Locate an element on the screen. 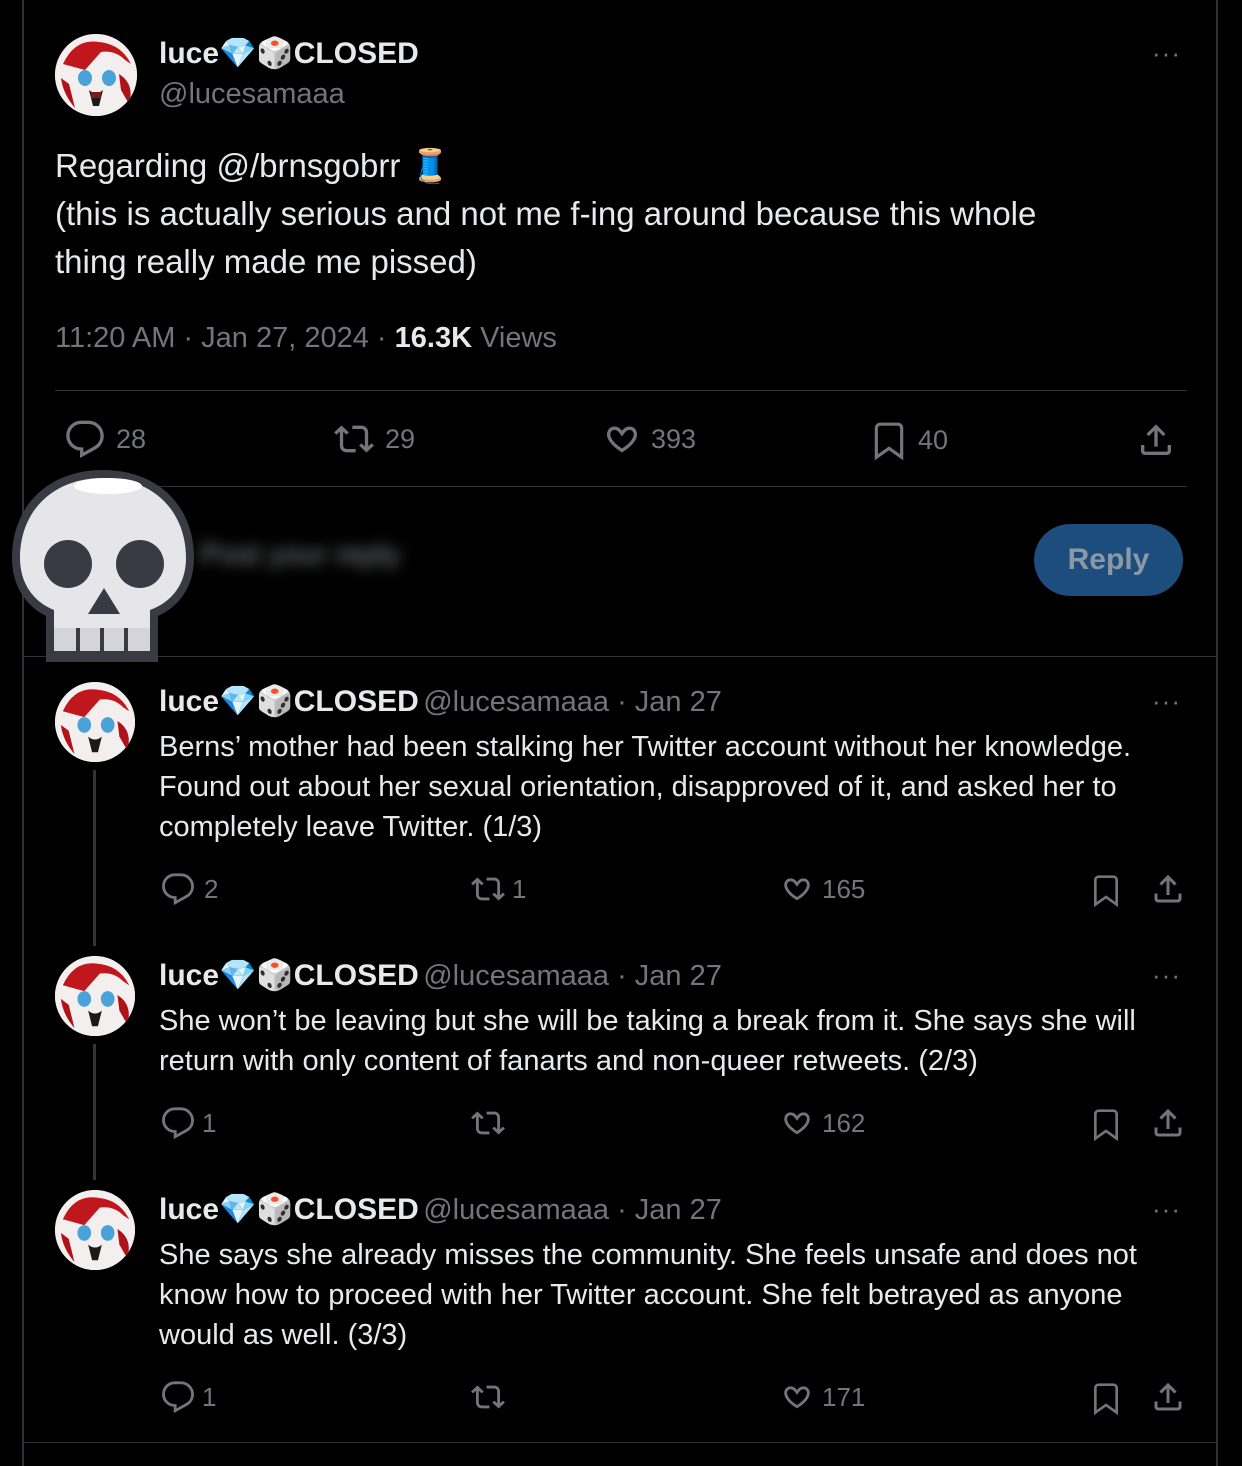  like-button: 165 is located at coordinates (821, 889).